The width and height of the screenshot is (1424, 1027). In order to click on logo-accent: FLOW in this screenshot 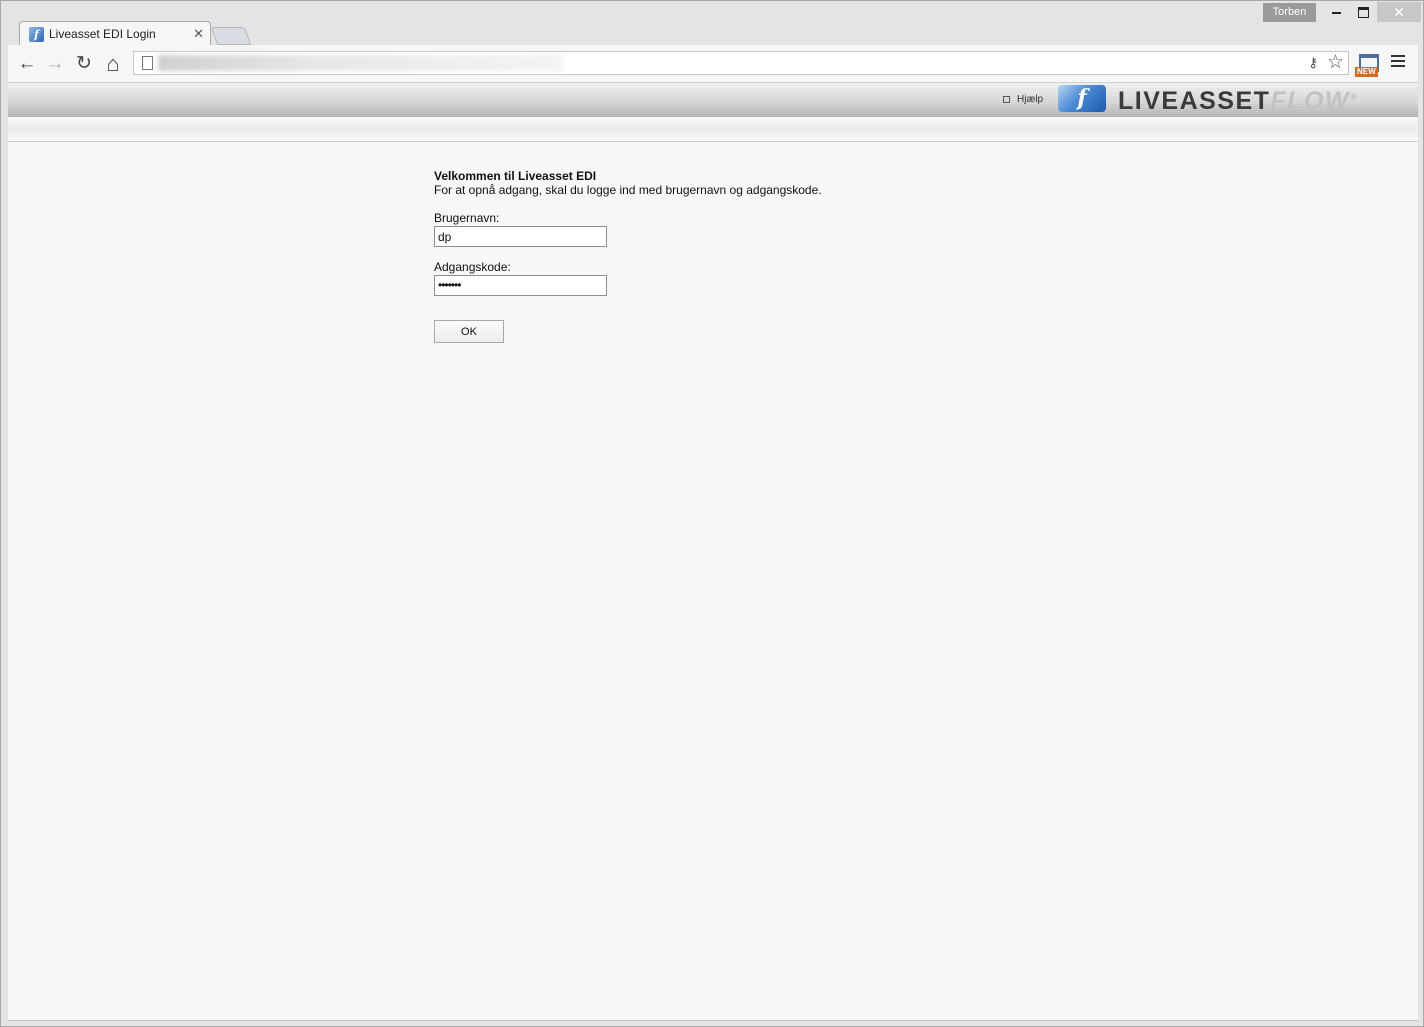, I will do `click(1310, 101)`.